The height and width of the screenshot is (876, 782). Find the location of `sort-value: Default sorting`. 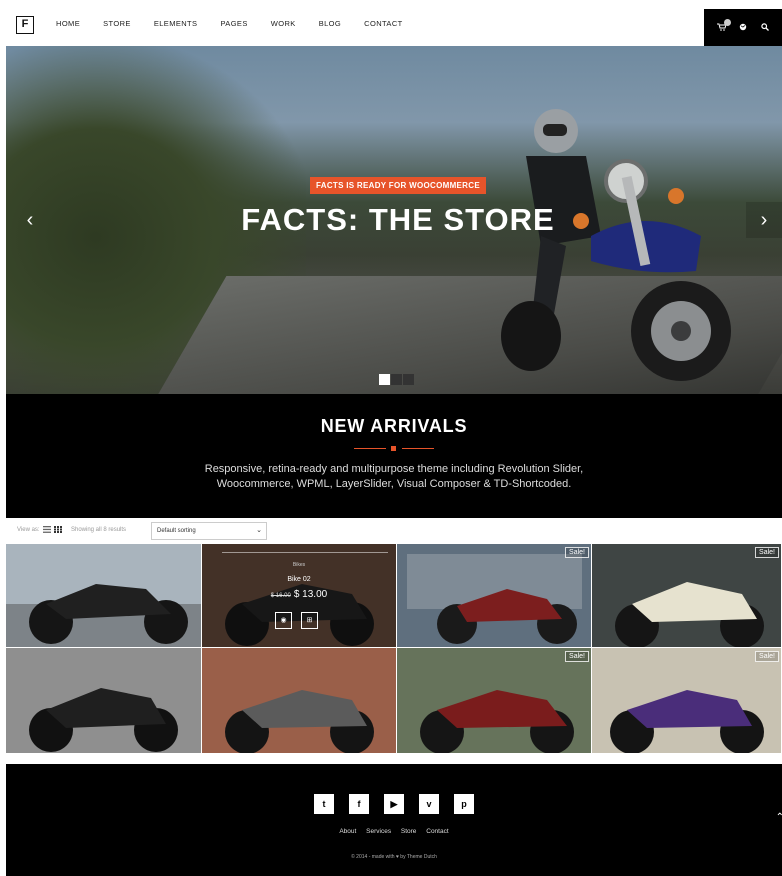

sort-value: Default sorting is located at coordinates (176, 531).